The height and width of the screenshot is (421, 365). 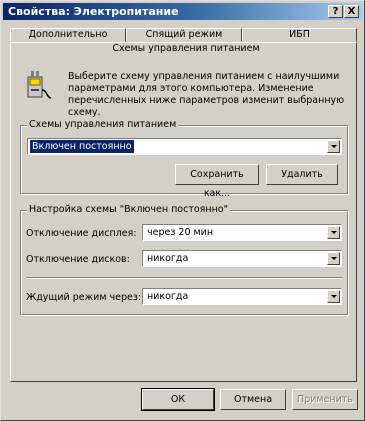 I want to click on monitor-select-value: через 20 мин, so click(x=180, y=232).